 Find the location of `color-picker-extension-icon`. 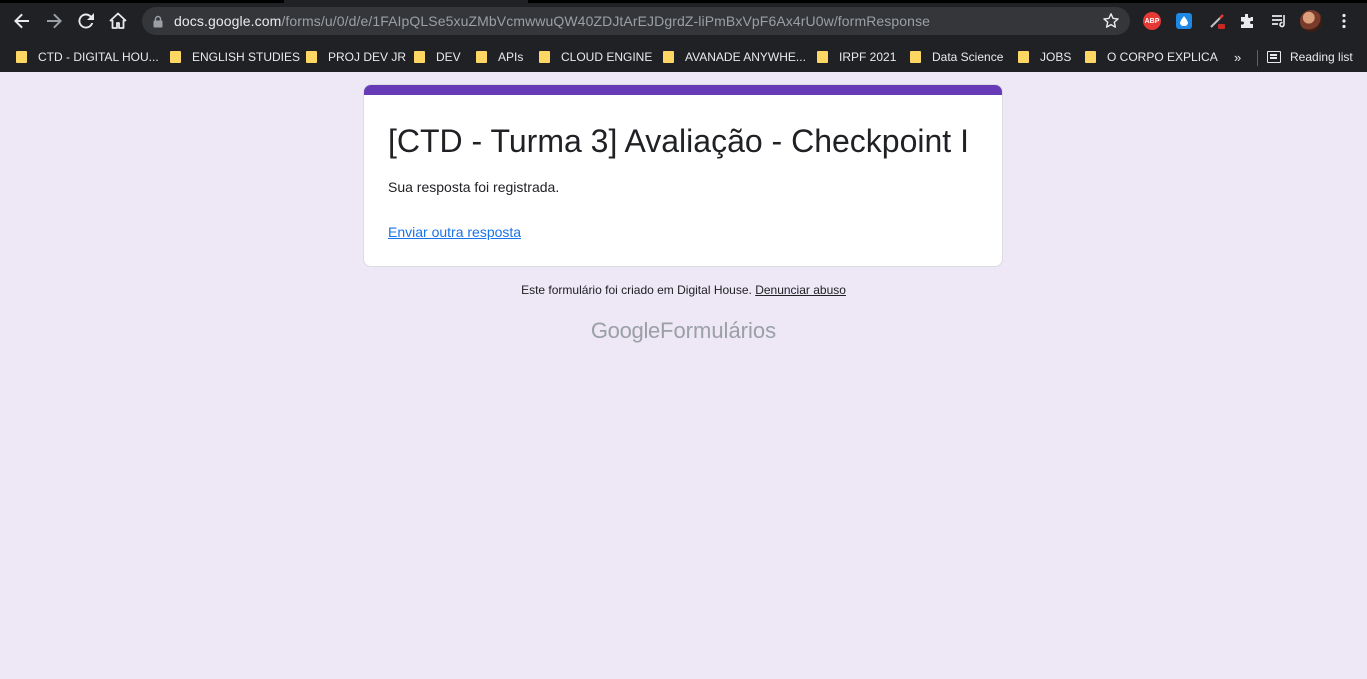

color-picker-extension-icon is located at coordinates (1217, 21).